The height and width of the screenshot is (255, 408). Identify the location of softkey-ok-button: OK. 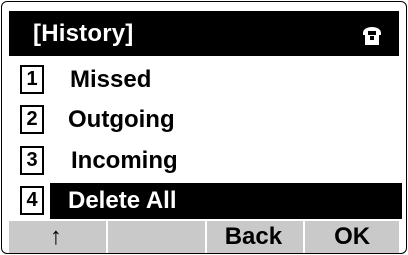
(351, 237).